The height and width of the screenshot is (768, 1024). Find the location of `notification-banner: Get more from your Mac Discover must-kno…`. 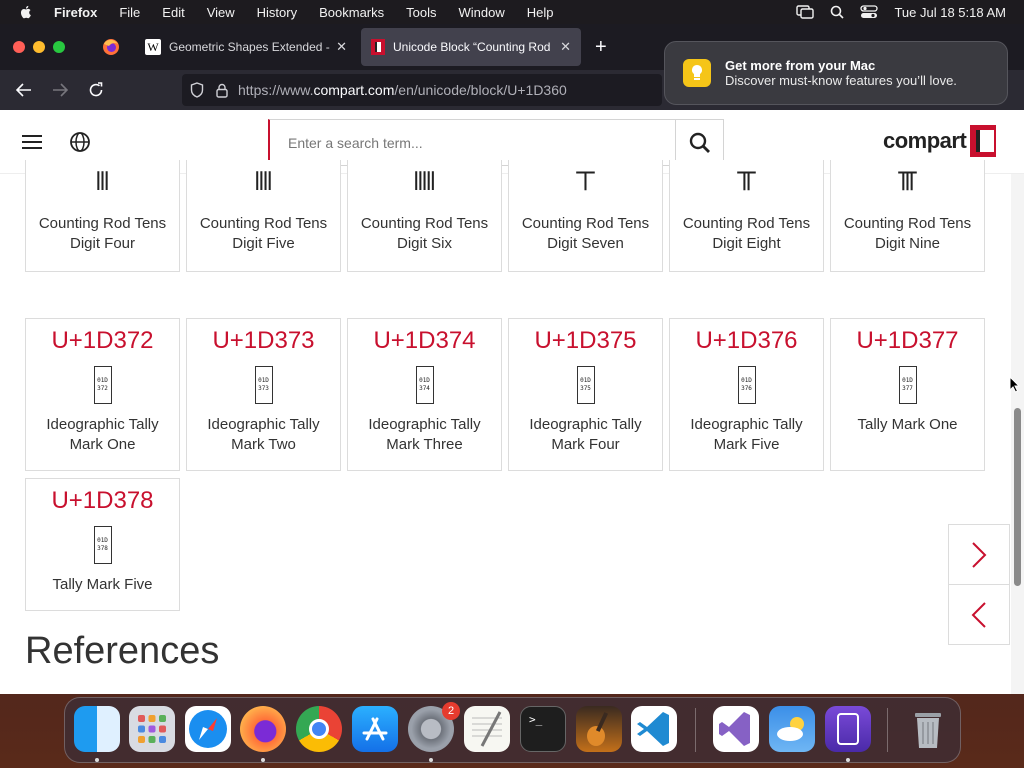

notification-banner: Get more from your Mac Discover must-kno… is located at coordinates (836, 73).